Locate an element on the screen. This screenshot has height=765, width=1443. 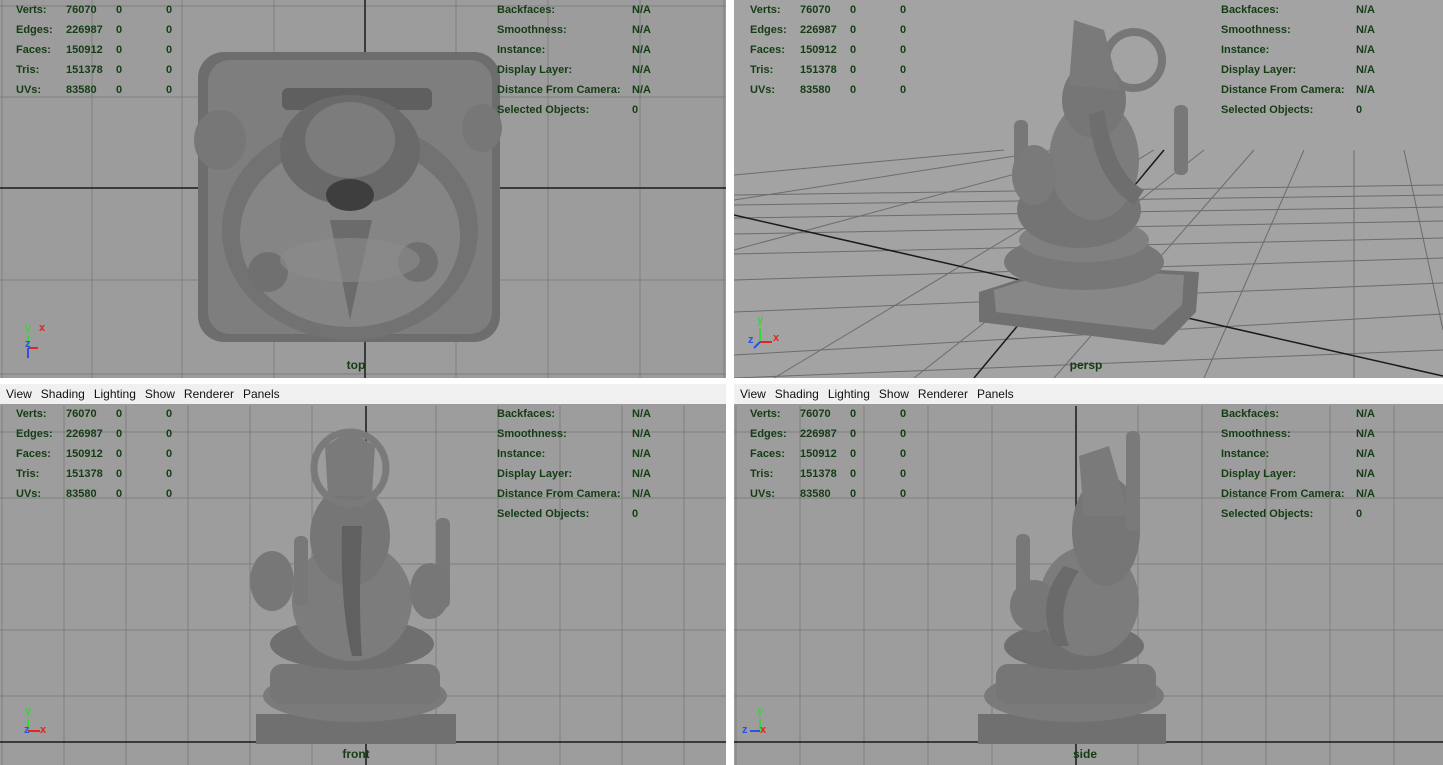
view-axis-gizmo: y z x is located at coordinates (40, 726).